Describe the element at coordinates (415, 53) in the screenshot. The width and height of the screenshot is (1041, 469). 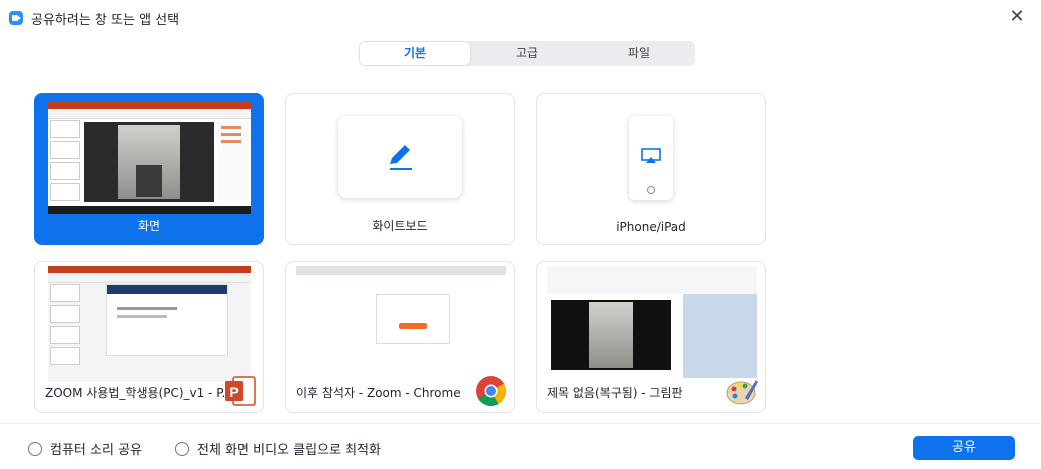
I see `tab-basic: 기본` at that location.